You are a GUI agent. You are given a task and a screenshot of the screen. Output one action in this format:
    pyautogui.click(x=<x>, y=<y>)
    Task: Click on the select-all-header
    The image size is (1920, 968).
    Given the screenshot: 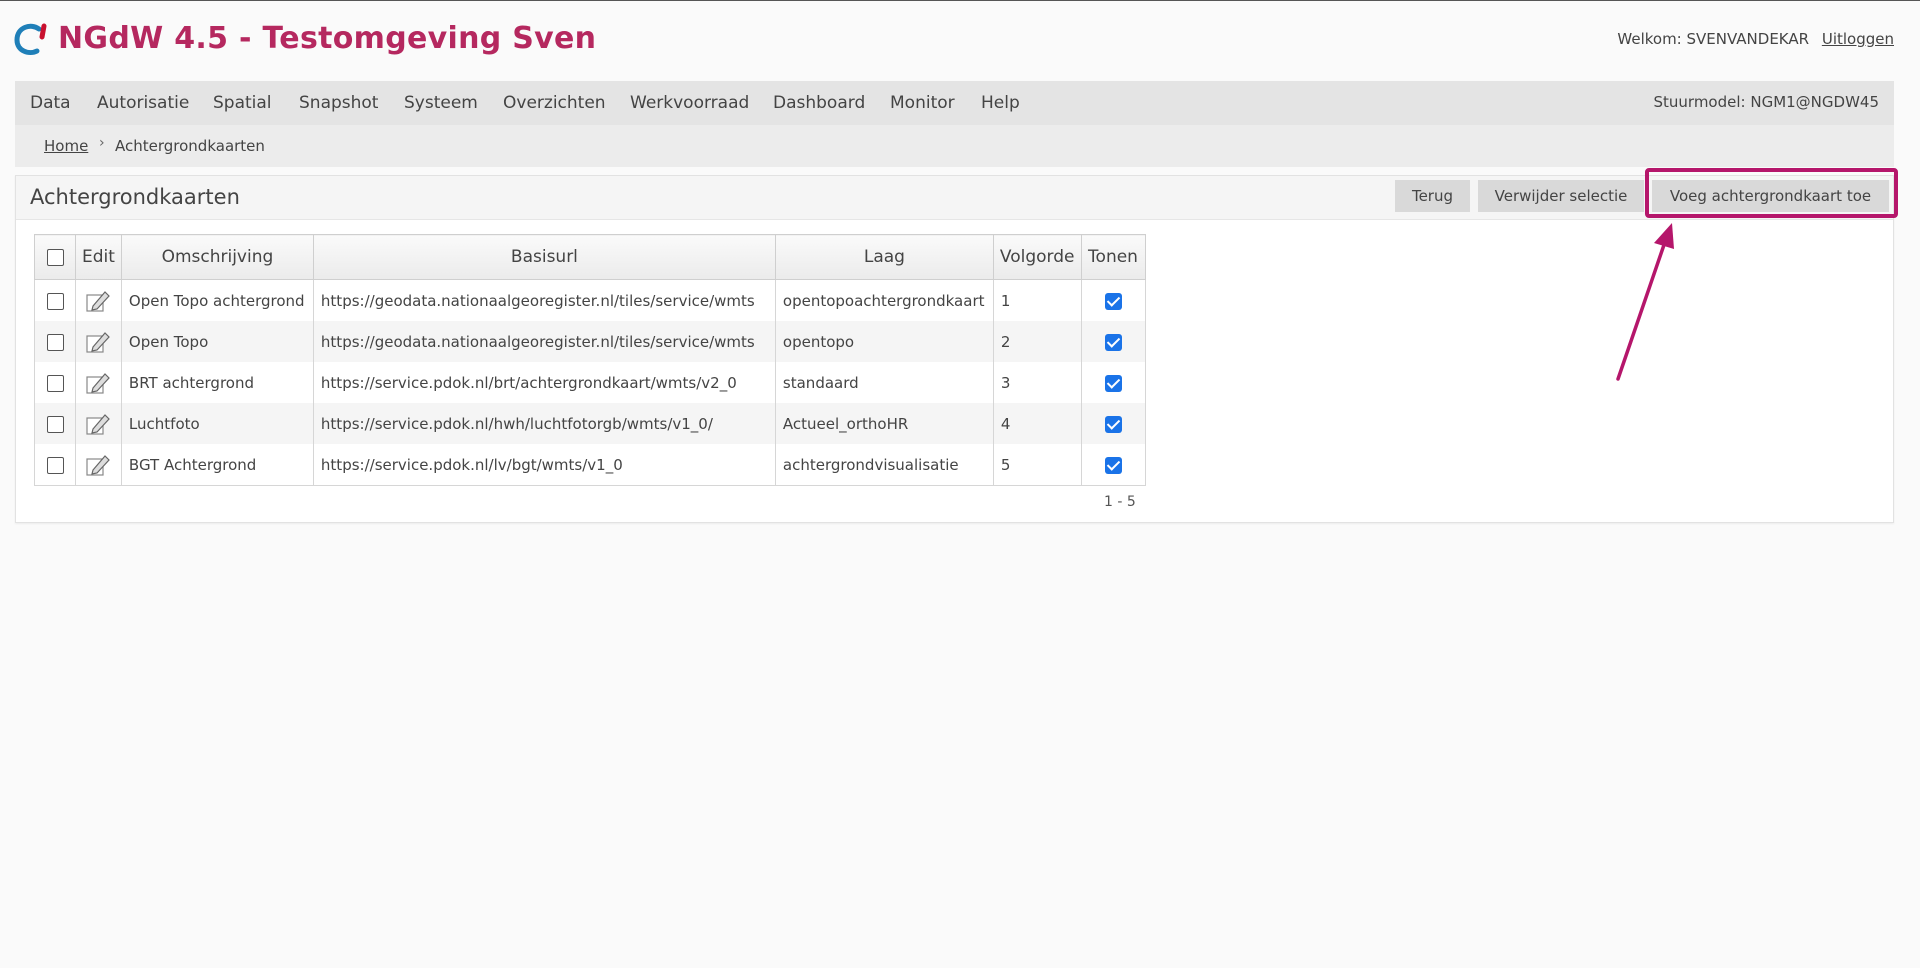 What is the action you would take?
    pyautogui.click(x=55, y=257)
    